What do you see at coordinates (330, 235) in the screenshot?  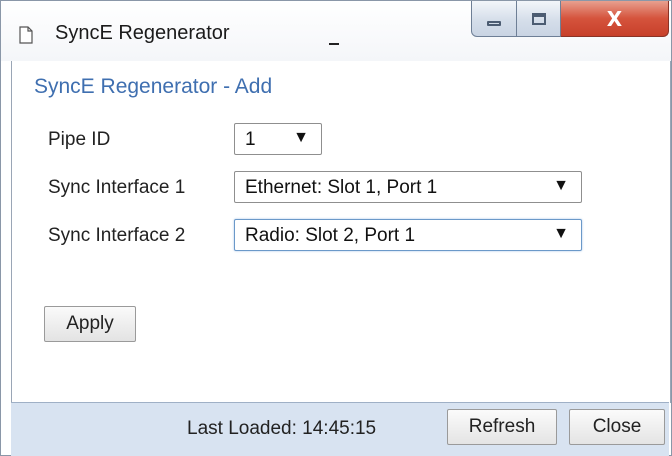 I see `sync-interface-2-value: Radio: Slot 2, Port 1` at bounding box center [330, 235].